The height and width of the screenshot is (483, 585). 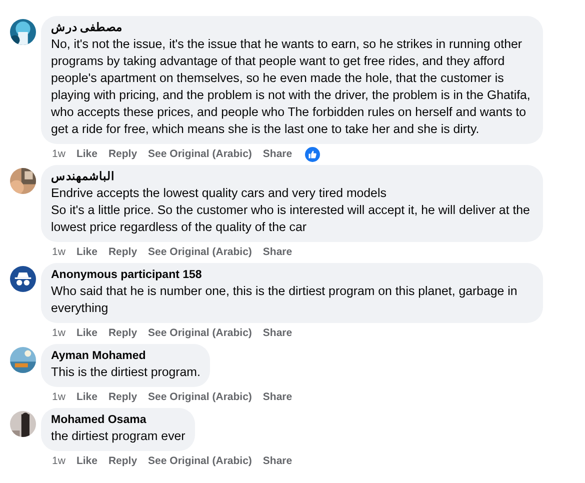 What do you see at coordinates (292, 177) in the screenshot?
I see `comment-author: الباشمهندس` at bounding box center [292, 177].